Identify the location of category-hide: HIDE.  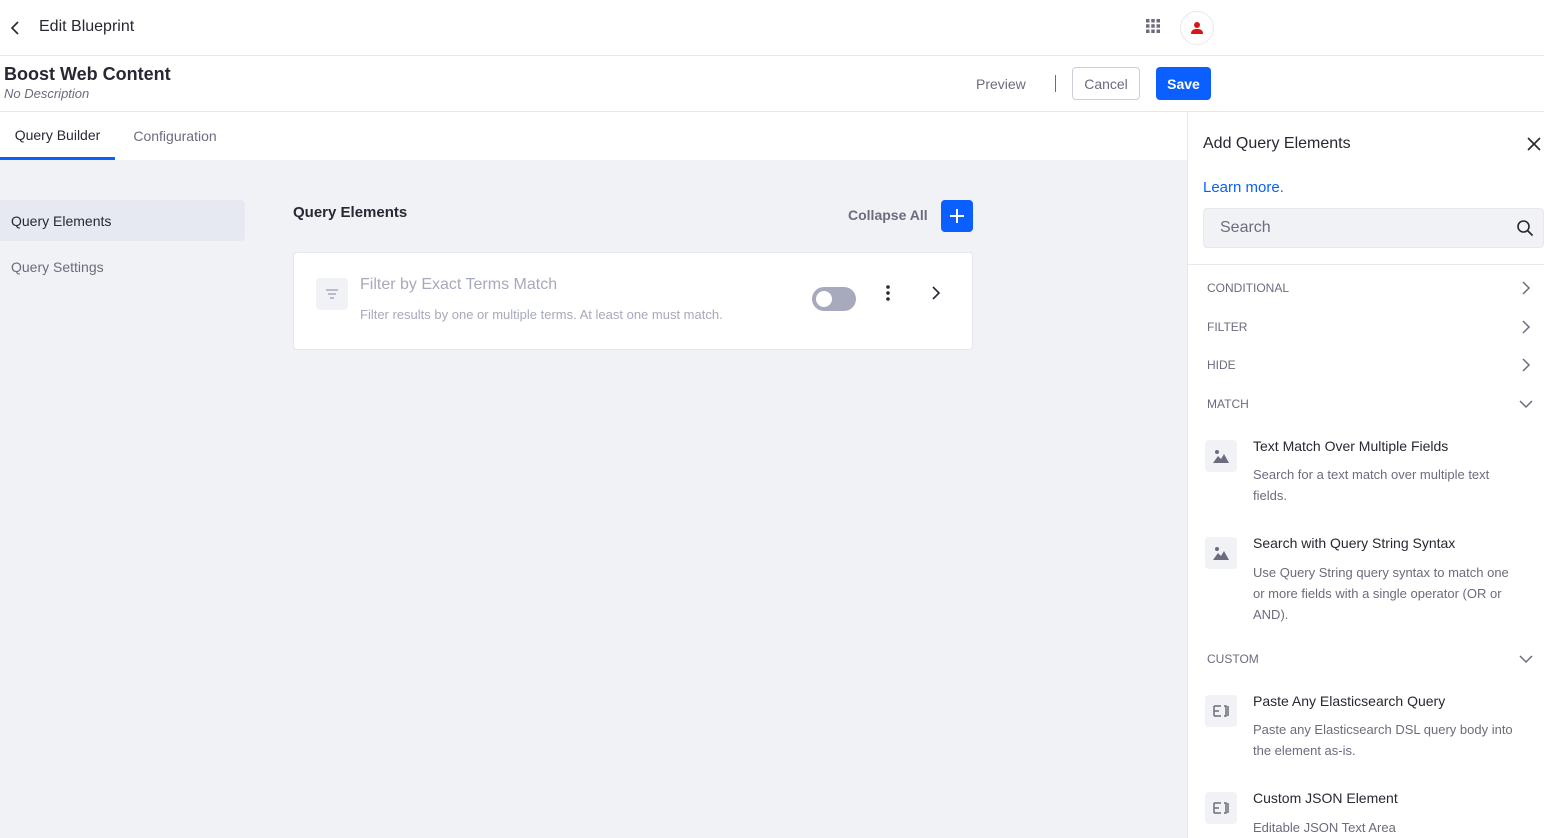
(1365, 365).